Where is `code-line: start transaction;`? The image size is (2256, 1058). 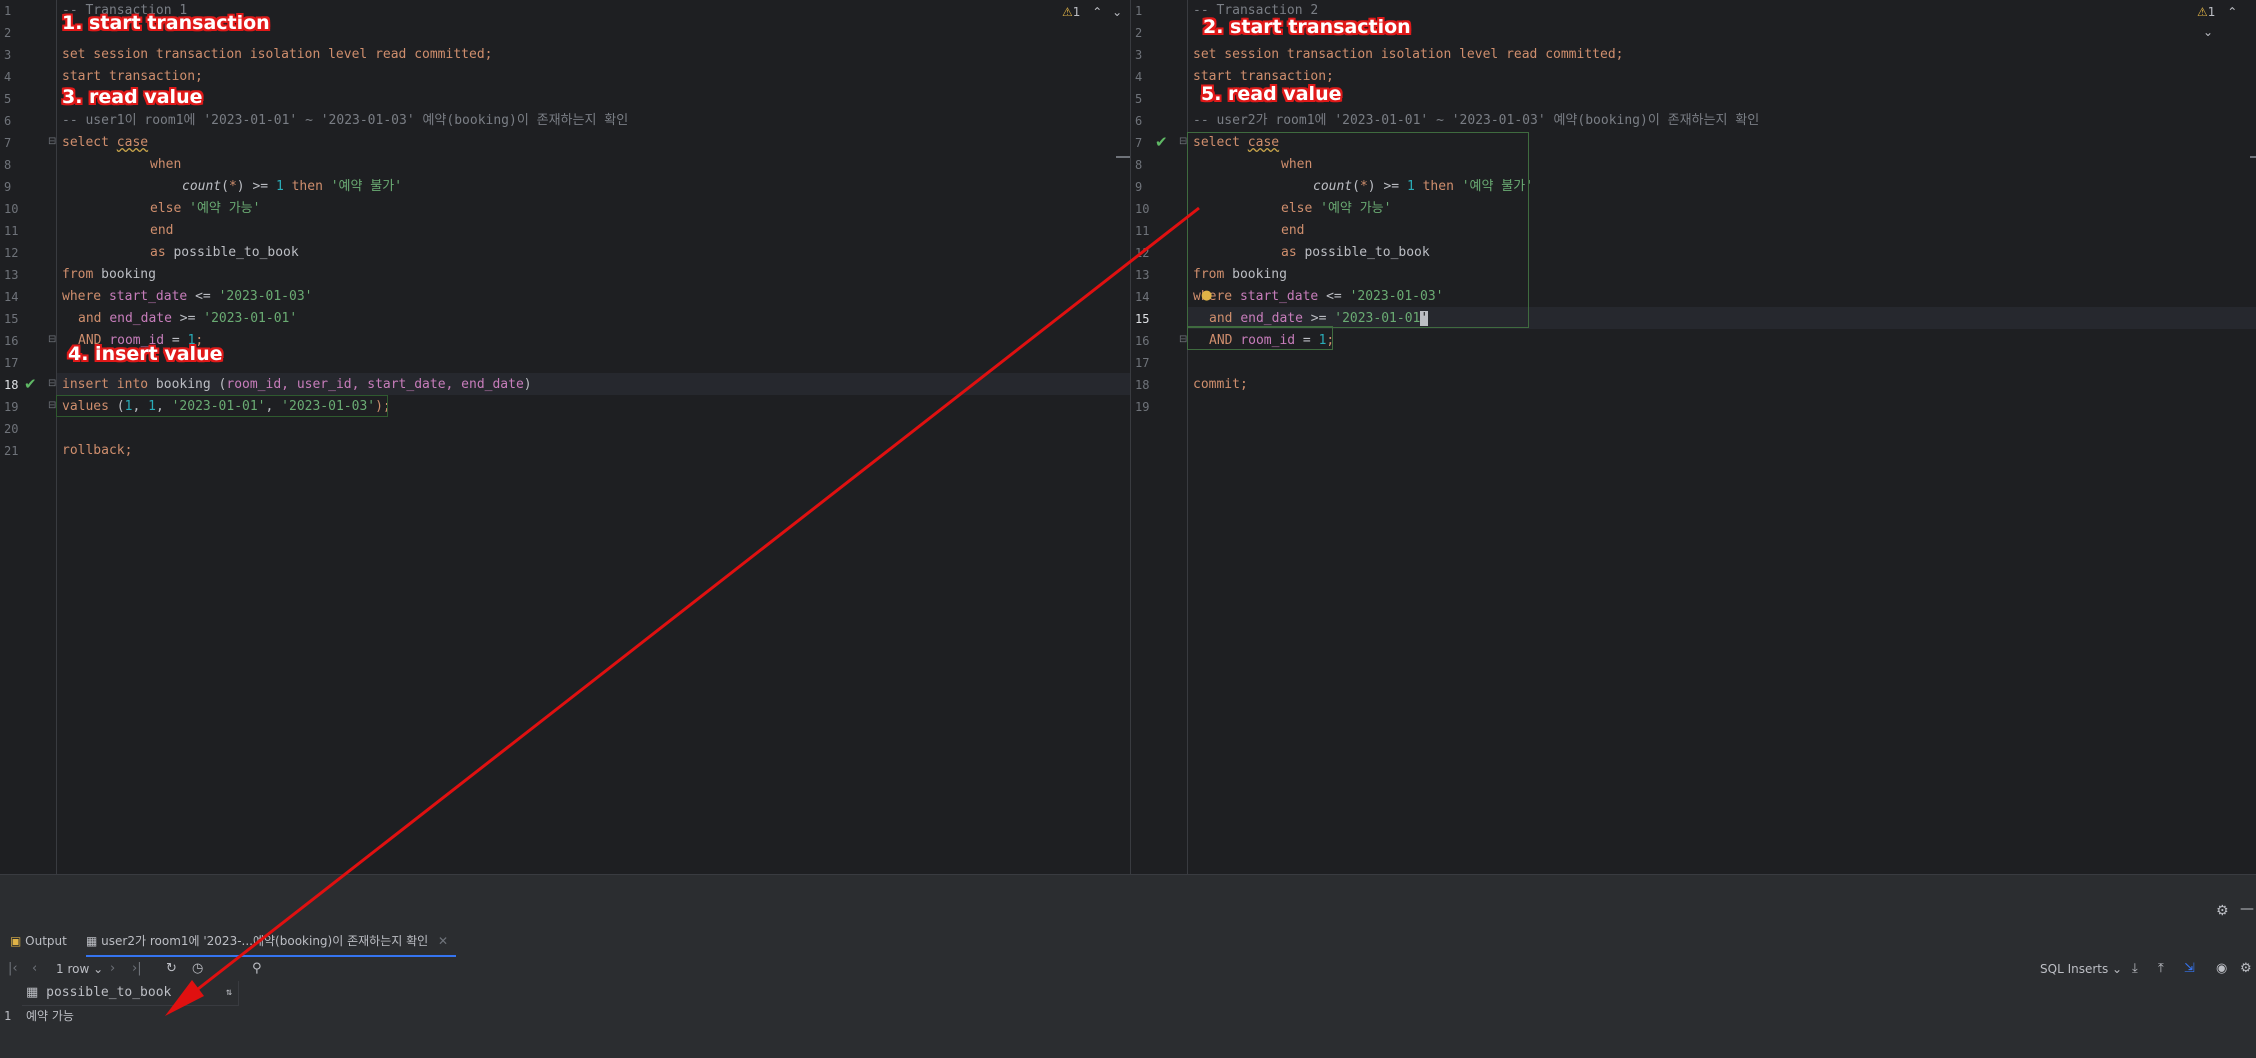
code-line: start transaction; is located at coordinates (132, 76).